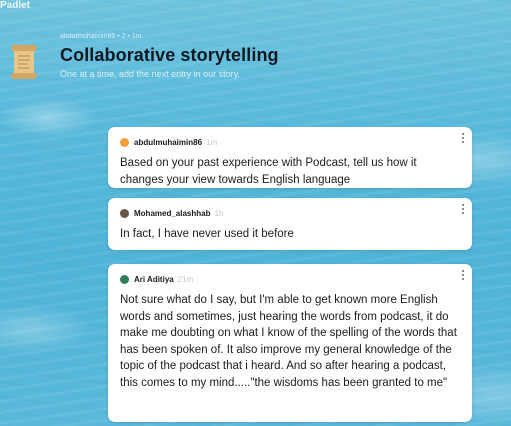 The image size is (511, 426). Describe the element at coordinates (15, 5) in the screenshot. I see `app-brand: Padlet` at that location.